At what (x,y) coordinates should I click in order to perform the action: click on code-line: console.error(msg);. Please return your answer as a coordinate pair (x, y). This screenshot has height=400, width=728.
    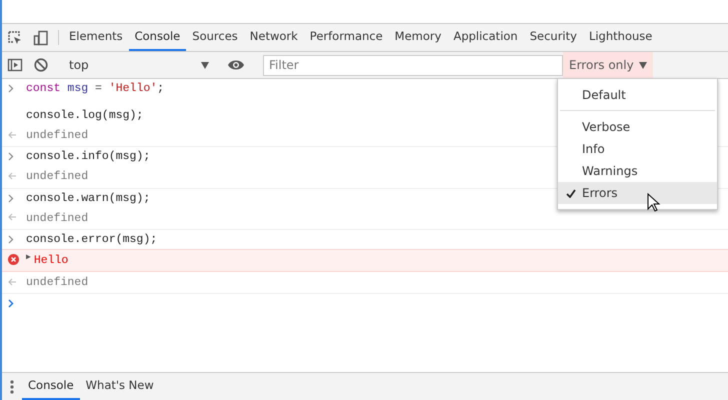
    Looking at the image, I should click on (92, 239).